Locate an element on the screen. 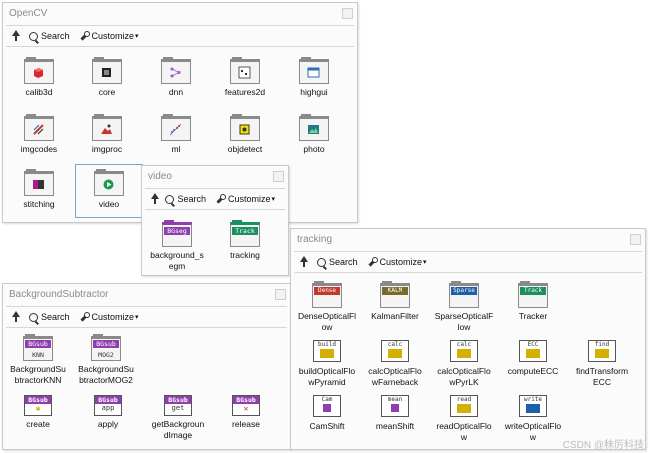 The height and width of the screenshot is (453, 650). palette-item-dnn: dnn is located at coordinates (176, 77).